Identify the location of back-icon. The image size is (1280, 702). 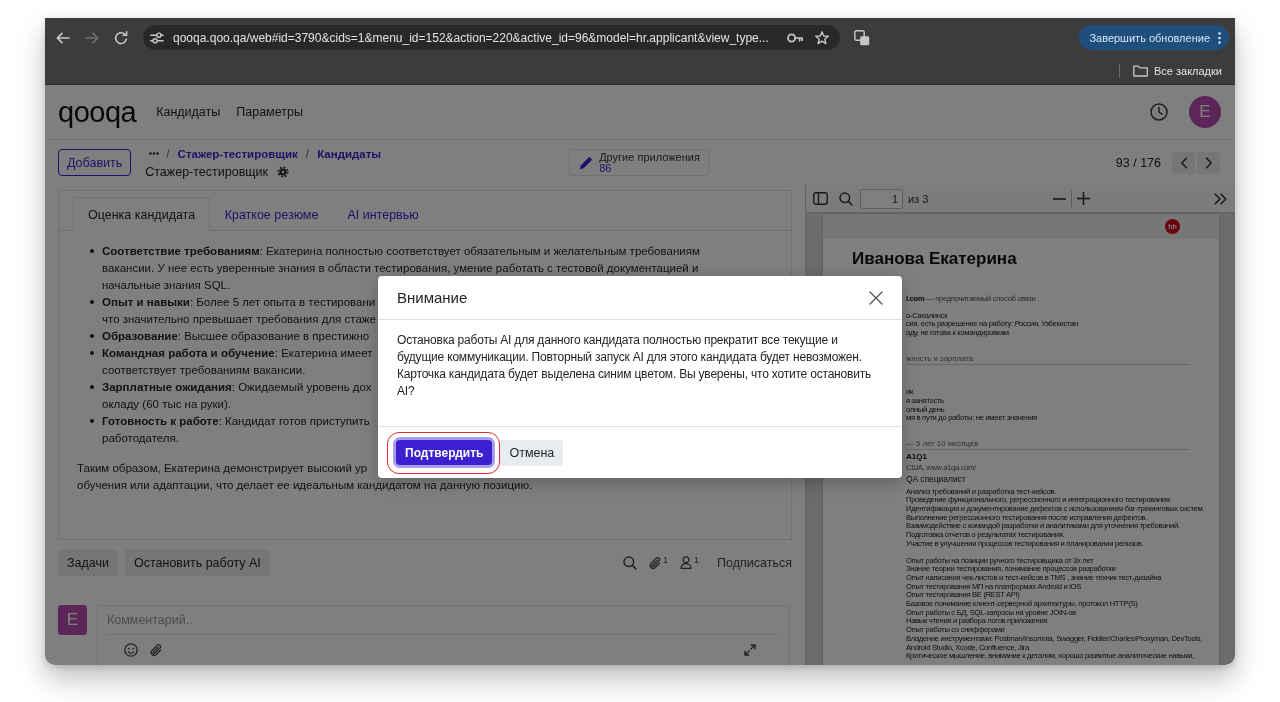
(63, 37).